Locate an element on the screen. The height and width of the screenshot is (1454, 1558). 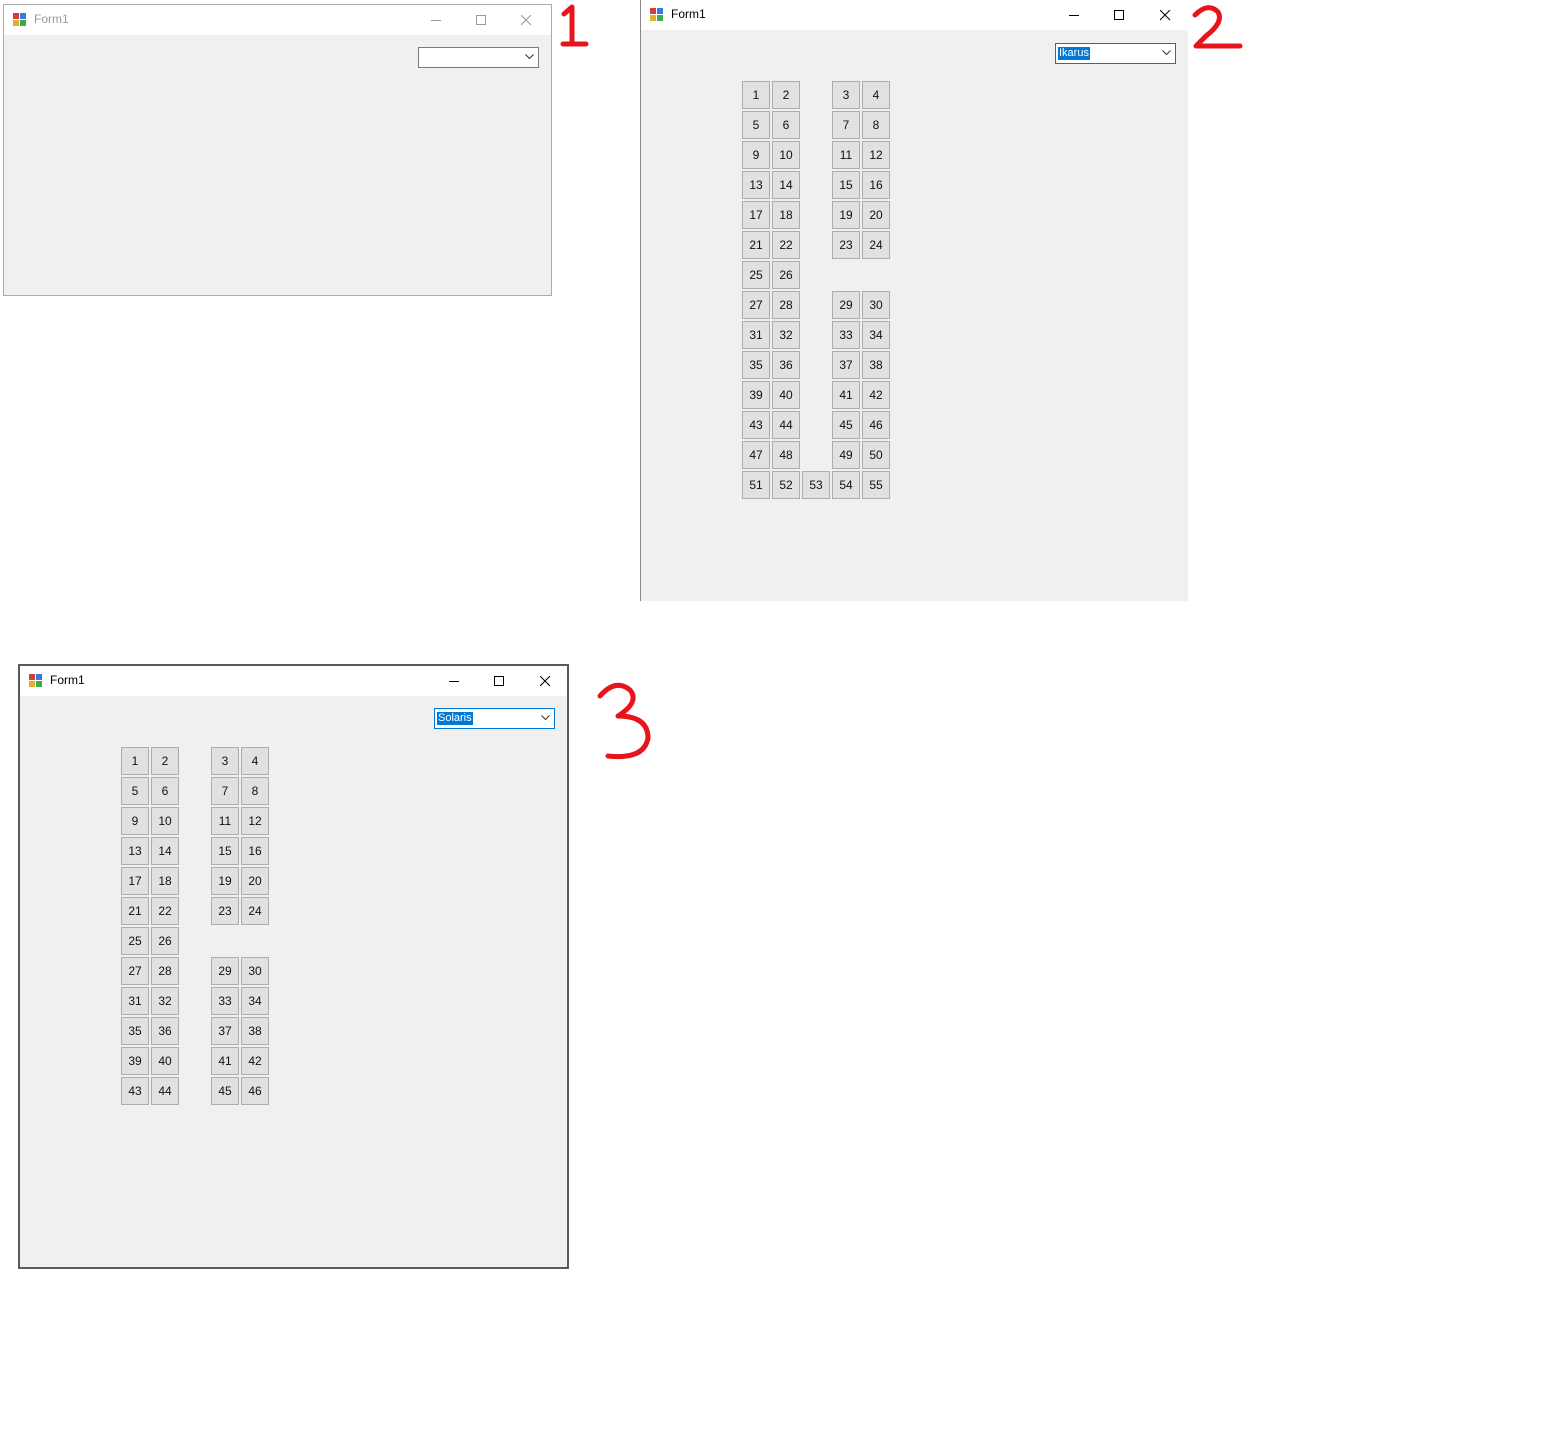
seat-button-40: 40 is located at coordinates (165, 1061).